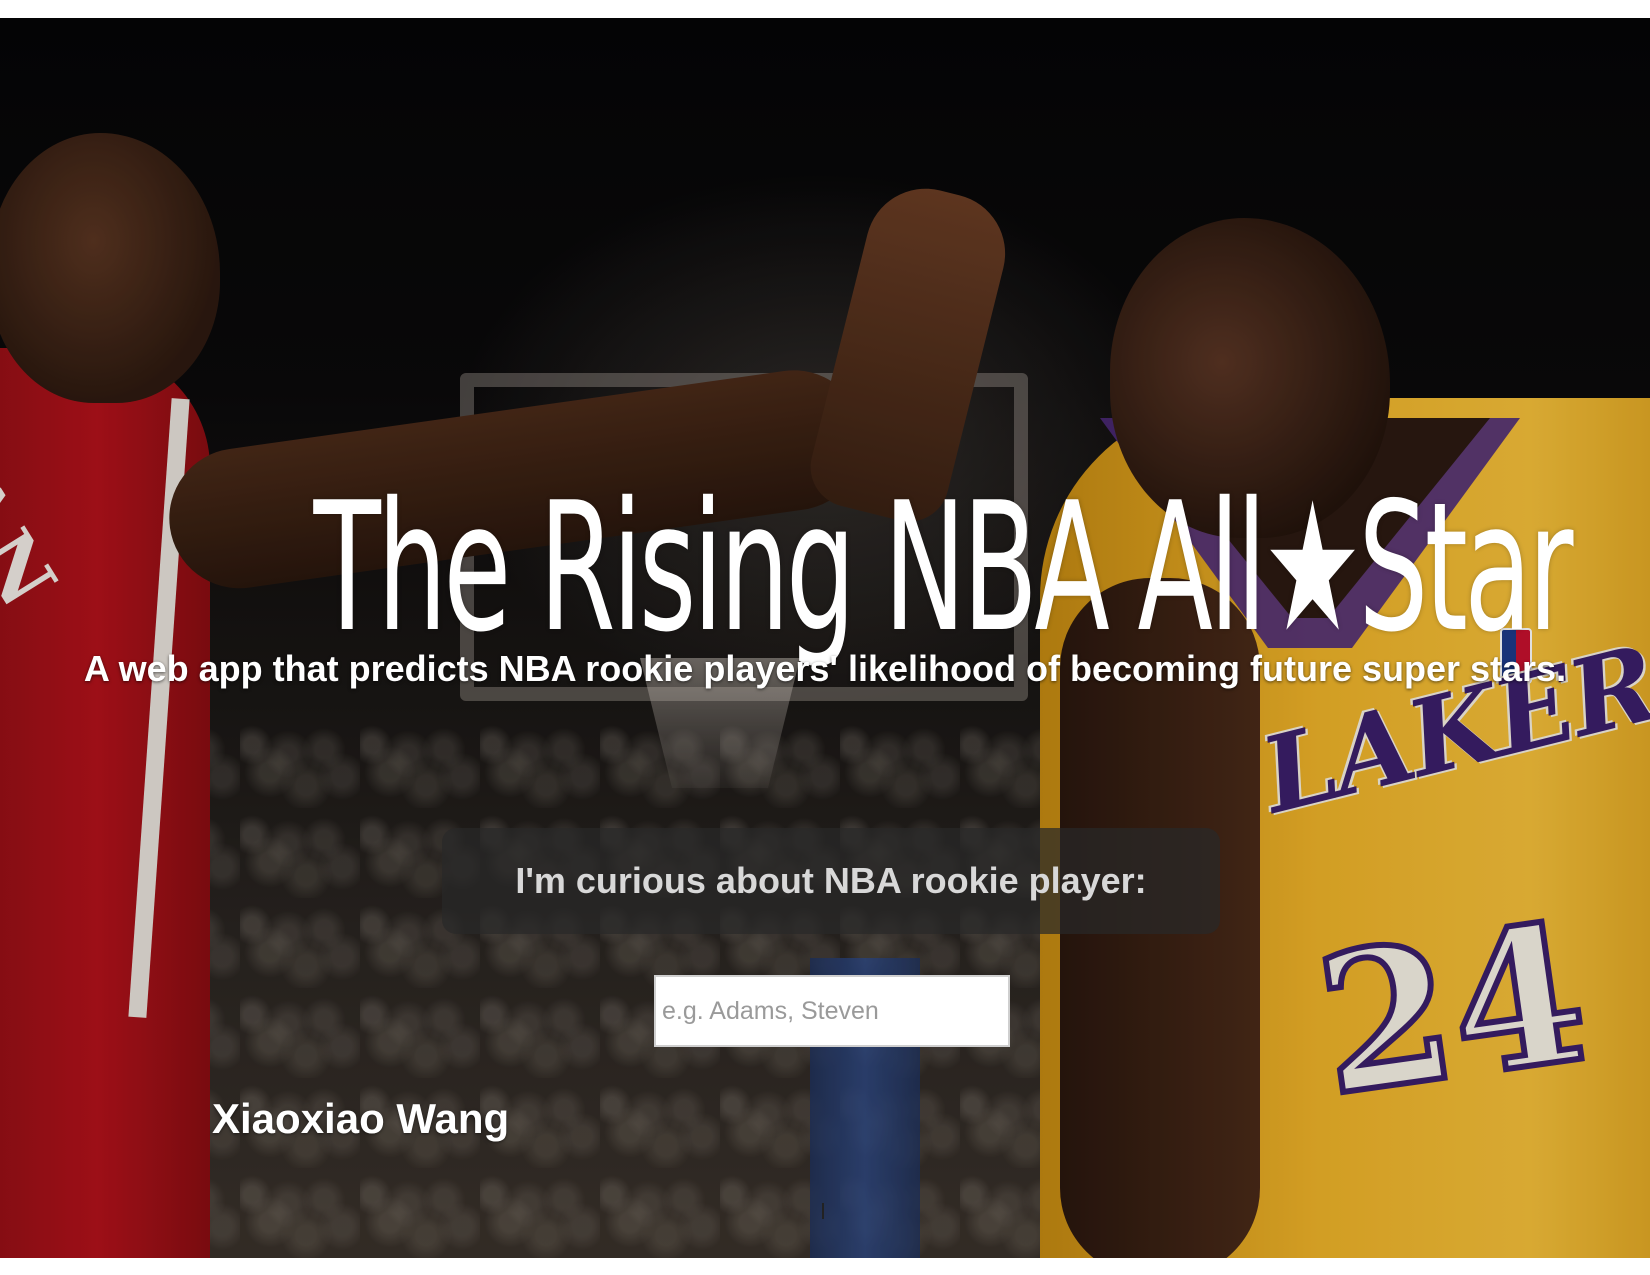 Image resolution: width=1650 pixels, height=1275 pixels. Describe the element at coordinates (361, 1118) in the screenshot. I see `author-name: Xiaoxiao Wang` at that location.